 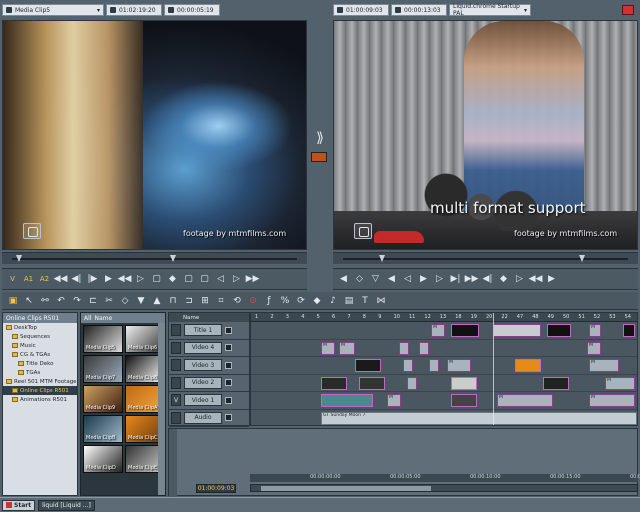 I want to click on bin-tree-item: Title Deko, so click(x=40, y=363).